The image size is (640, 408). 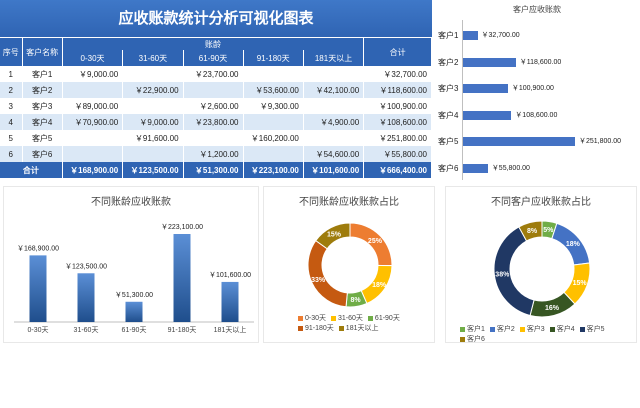 I want to click on cell-value: ￥70,900.00, so click(x=93, y=122).